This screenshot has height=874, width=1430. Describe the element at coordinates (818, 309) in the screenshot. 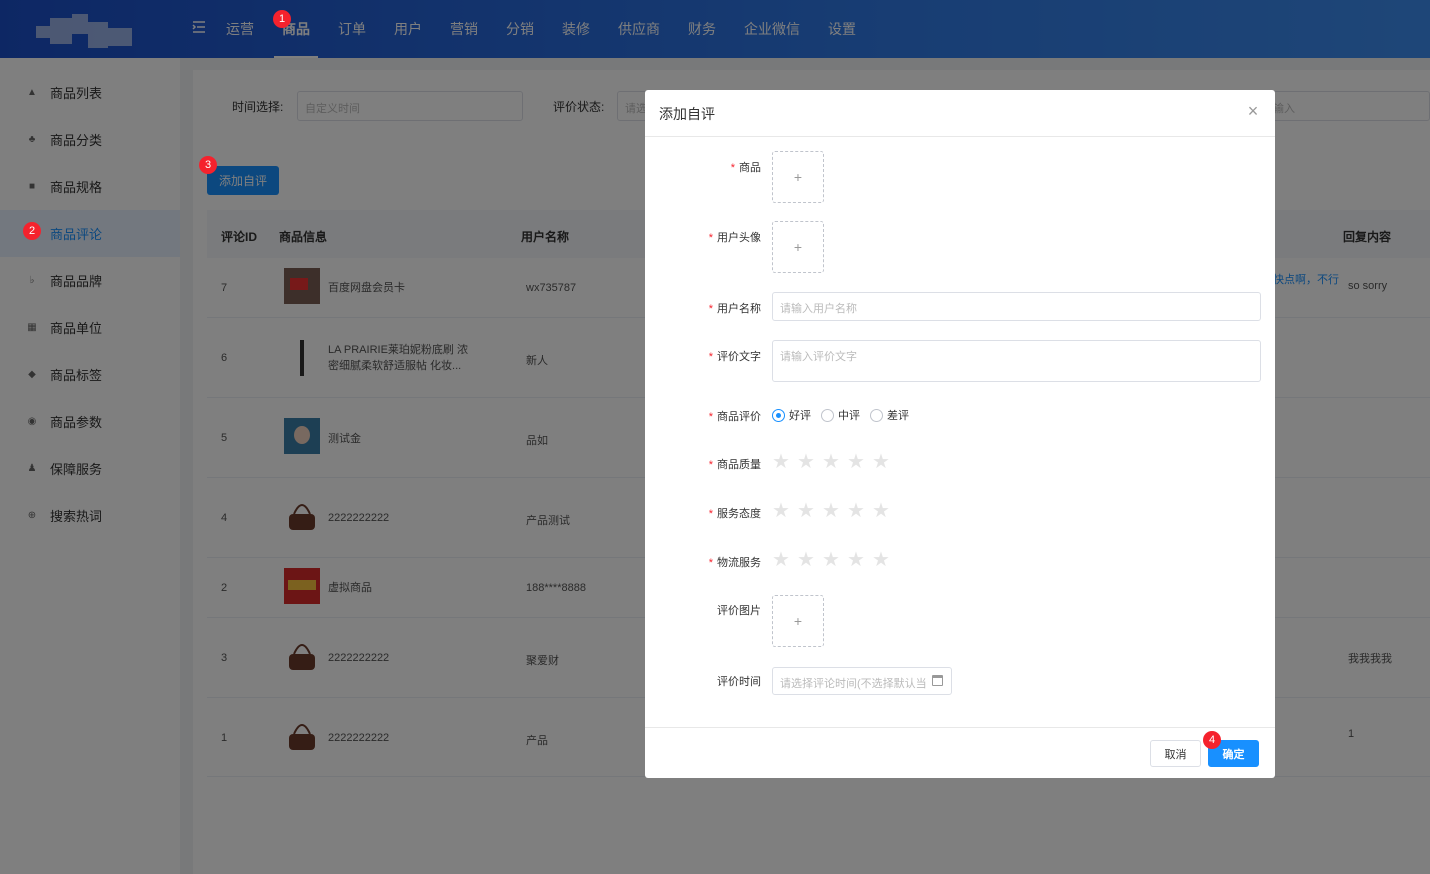

I see `username-placeholder: 请输入用户名称` at that location.